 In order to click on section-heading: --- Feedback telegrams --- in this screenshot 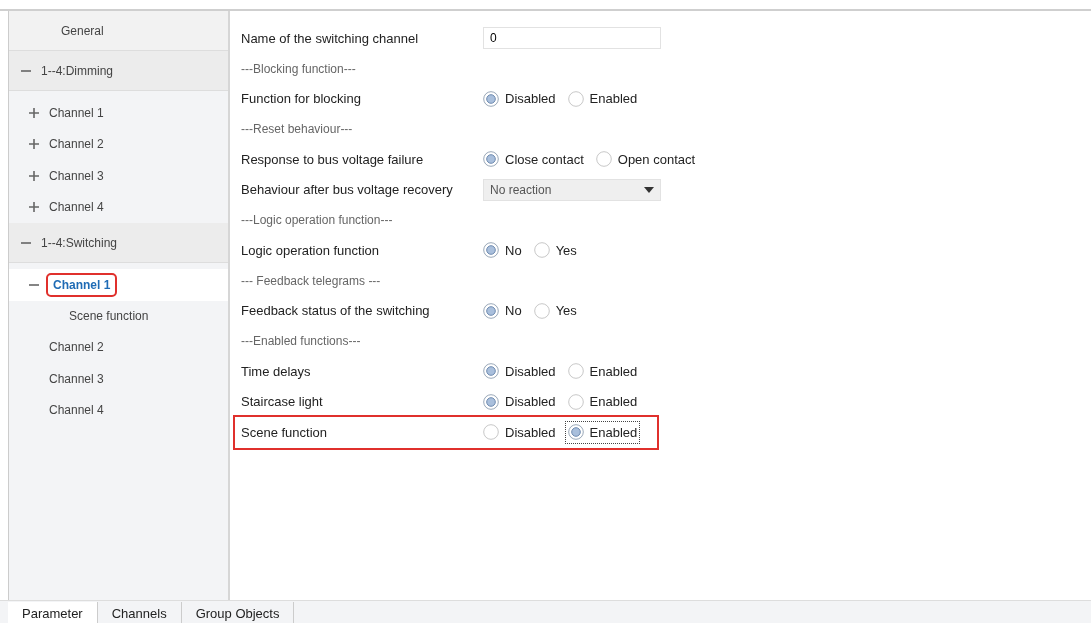, I will do `click(311, 281)`.